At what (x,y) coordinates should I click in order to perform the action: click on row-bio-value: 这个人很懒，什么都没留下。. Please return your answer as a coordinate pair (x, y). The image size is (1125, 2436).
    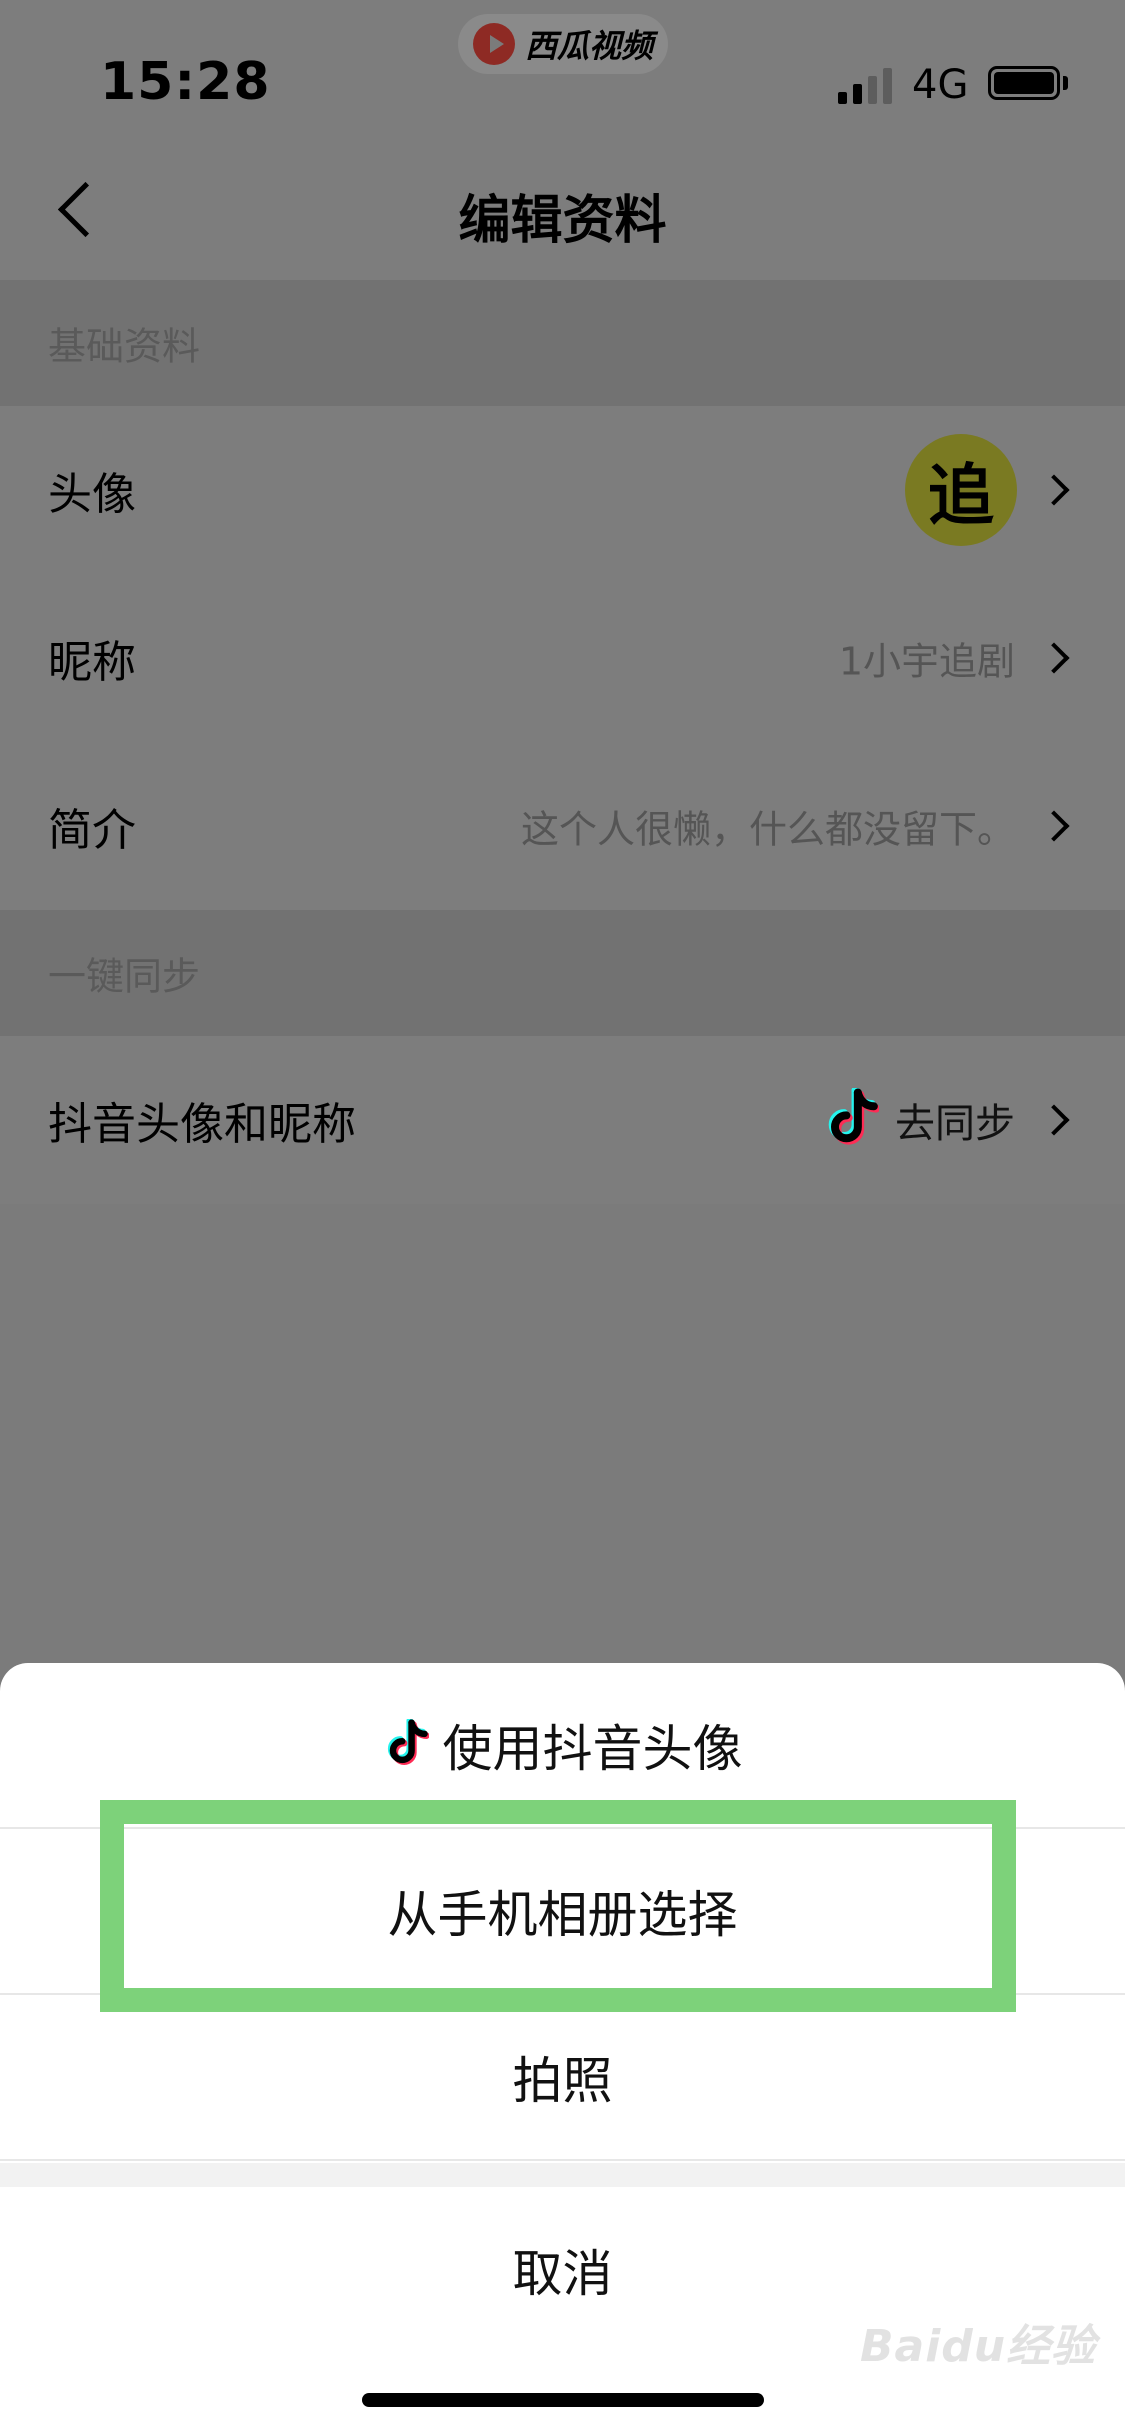
    Looking at the image, I should click on (767, 829).